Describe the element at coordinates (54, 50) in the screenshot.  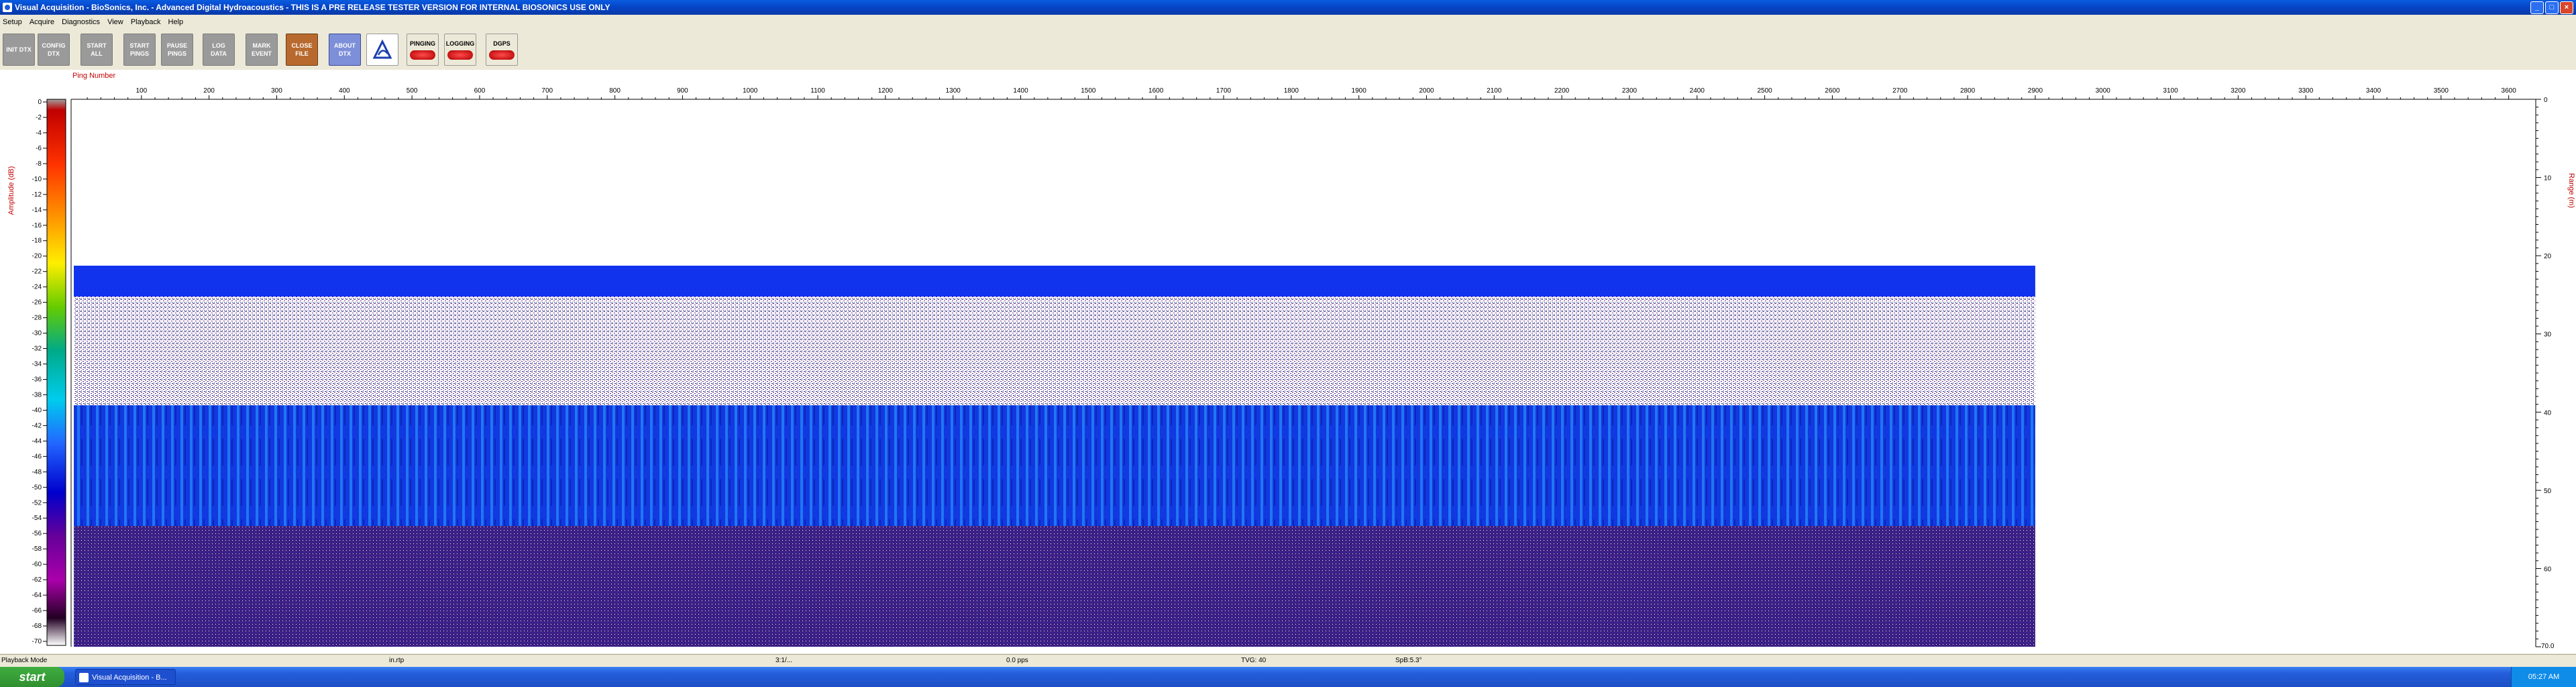
I see `config-dtx-button: CONFIG DTX` at that location.